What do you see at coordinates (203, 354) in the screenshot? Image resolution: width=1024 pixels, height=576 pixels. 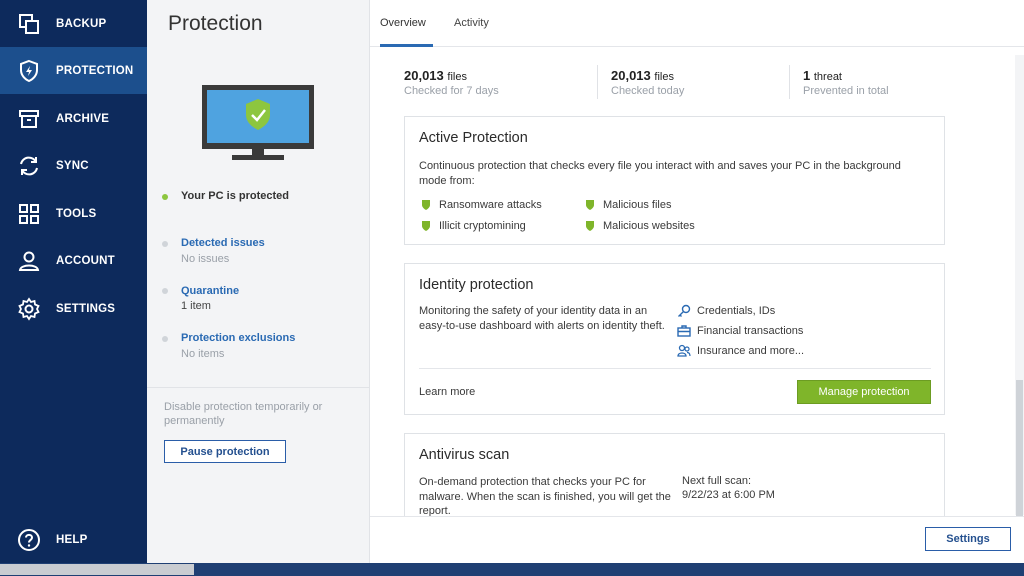 I see `protection-exclusions-value: No items` at bounding box center [203, 354].